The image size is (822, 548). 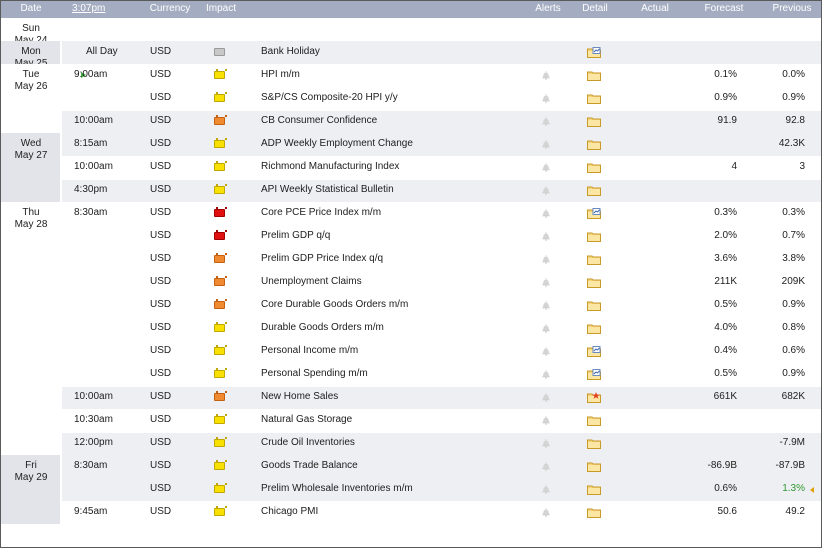 I want to click on table-row: 9:00am USD HPI m/m 0.1% 0.0%, so click(x=441, y=75).